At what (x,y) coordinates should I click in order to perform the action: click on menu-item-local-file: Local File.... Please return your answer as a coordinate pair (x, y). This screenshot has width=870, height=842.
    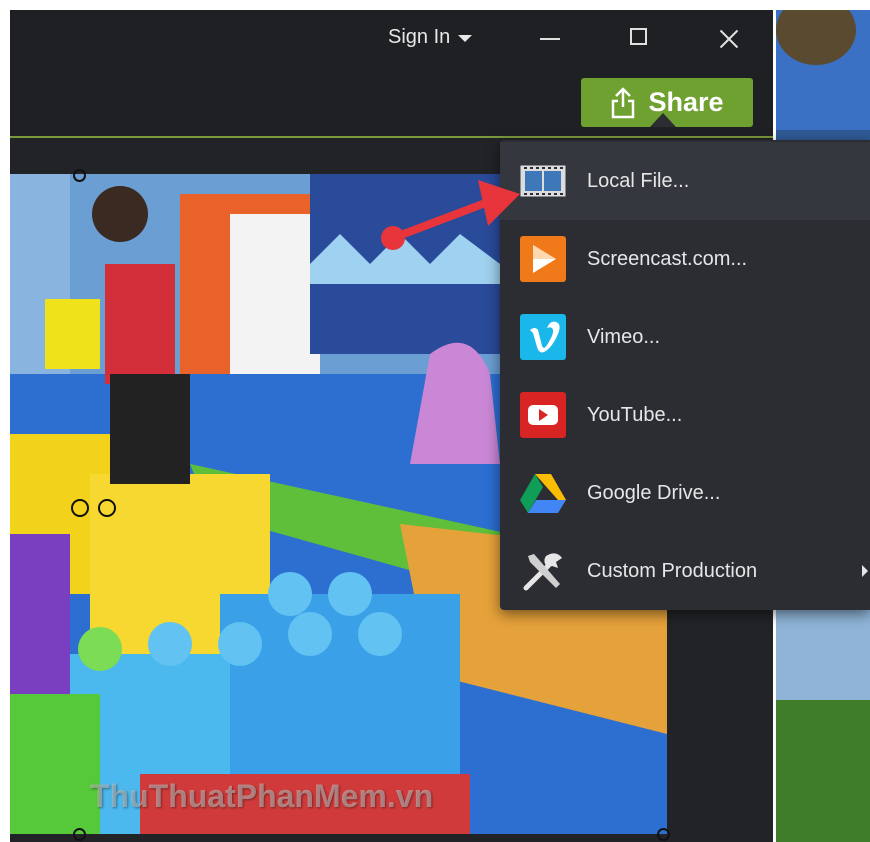
    Looking at the image, I should click on (685, 181).